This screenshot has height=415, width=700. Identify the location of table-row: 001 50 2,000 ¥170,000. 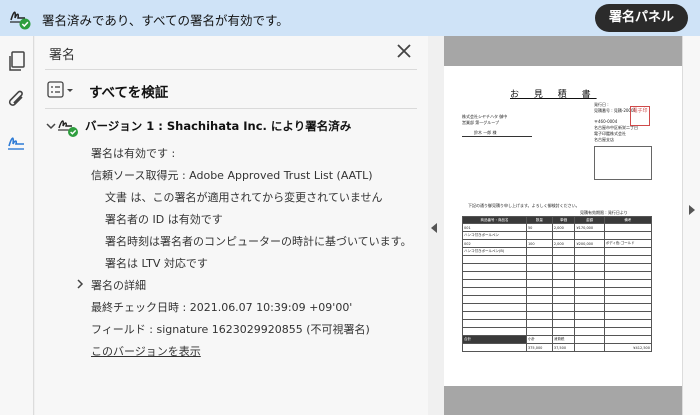
(557, 227).